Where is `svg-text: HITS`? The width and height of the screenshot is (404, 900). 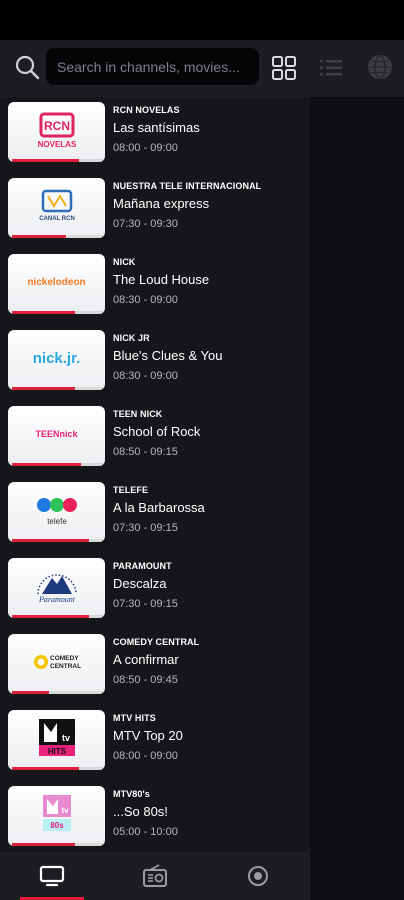
svg-text: HITS is located at coordinates (56, 751).